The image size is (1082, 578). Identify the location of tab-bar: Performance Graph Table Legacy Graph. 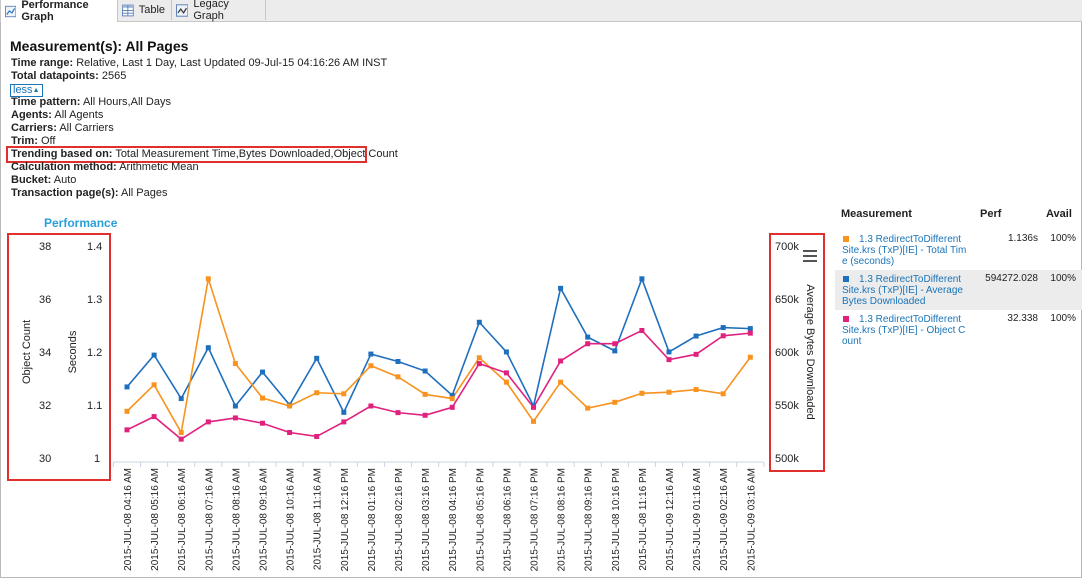
(541, 11).